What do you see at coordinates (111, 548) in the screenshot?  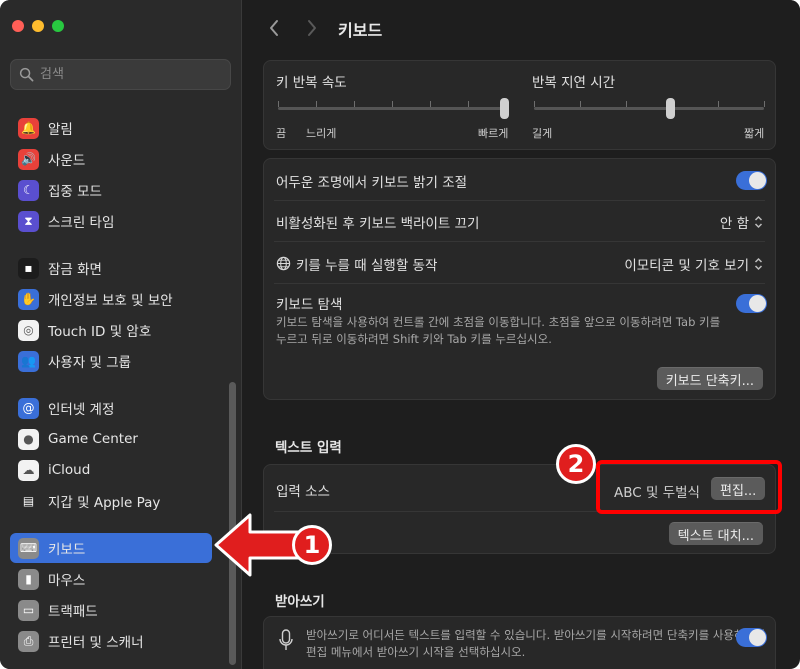 I see `sidebar-item: ⌨ 키보드` at bounding box center [111, 548].